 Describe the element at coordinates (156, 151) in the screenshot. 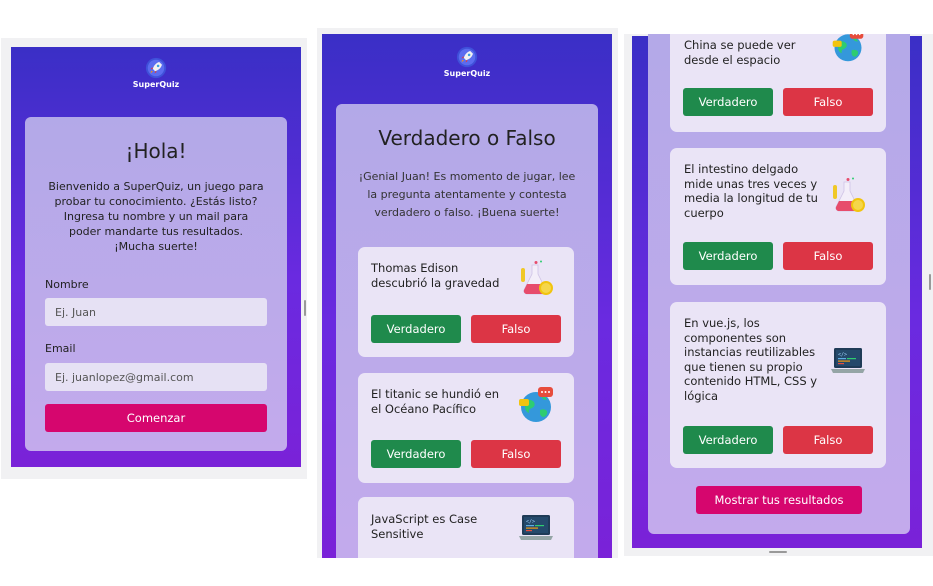

I see `welcome-title: ¡Hola!` at that location.